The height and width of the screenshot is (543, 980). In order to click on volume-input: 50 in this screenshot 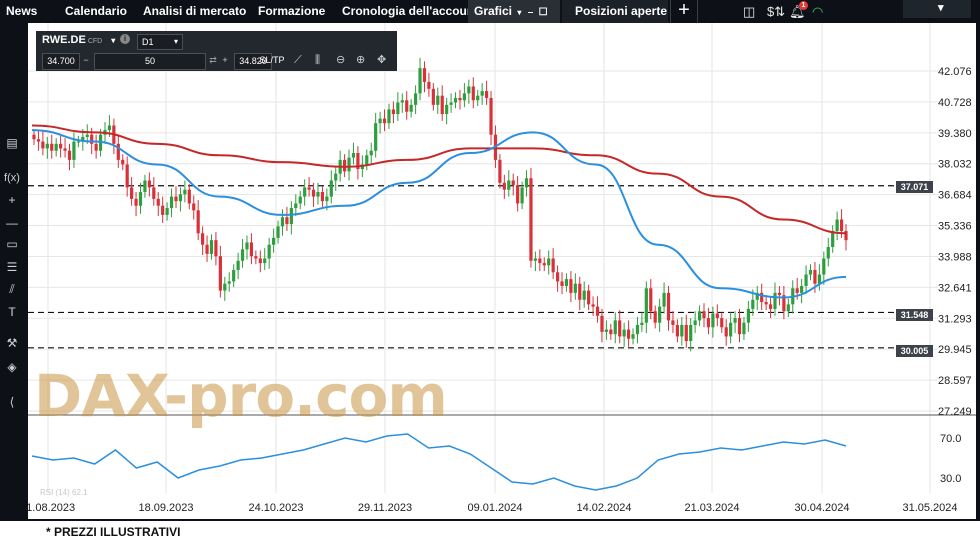, I will do `click(150, 61)`.